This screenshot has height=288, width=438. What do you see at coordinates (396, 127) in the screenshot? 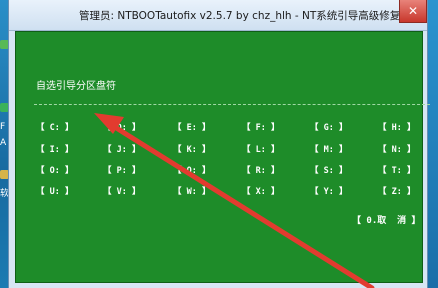
I see `drive-option-h: 【 H: 】` at bounding box center [396, 127].